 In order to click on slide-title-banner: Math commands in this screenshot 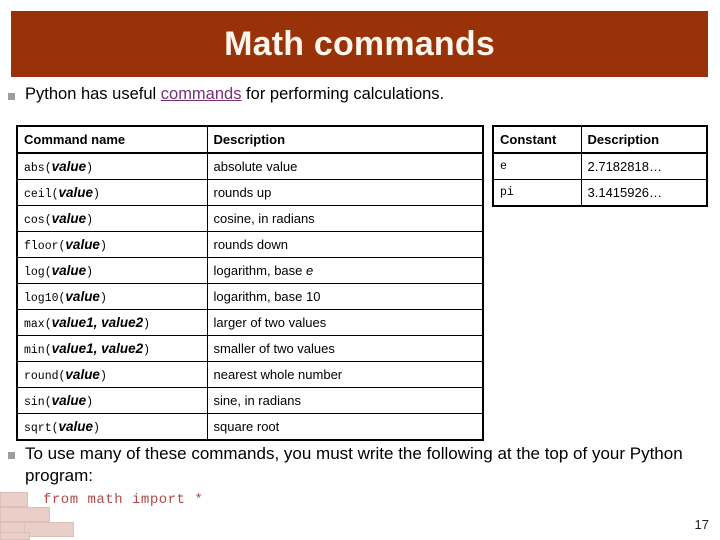, I will do `click(359, 44)`.